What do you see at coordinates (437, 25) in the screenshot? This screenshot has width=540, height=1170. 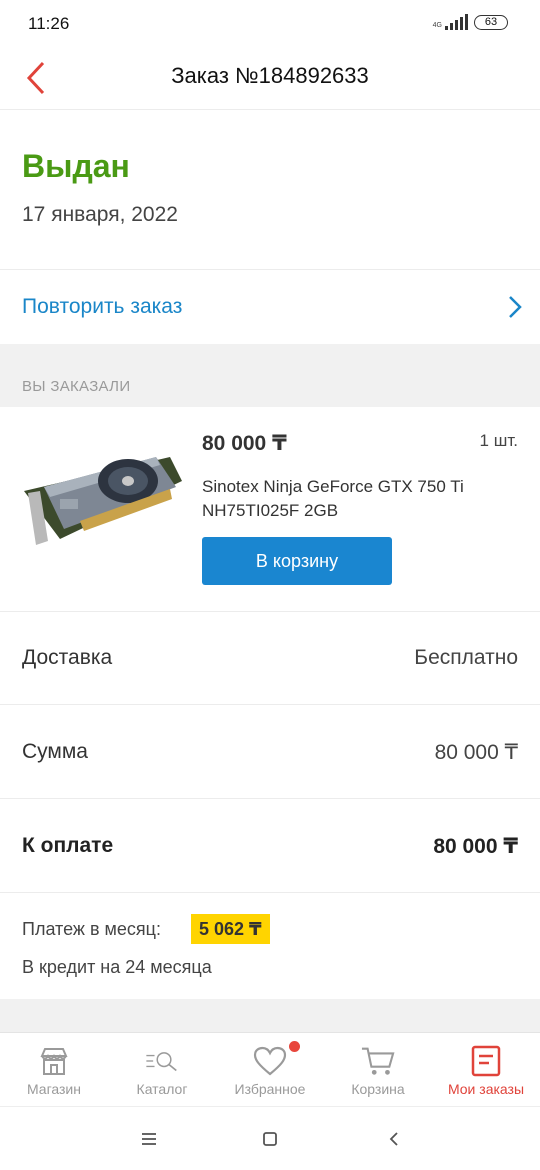 I see `network-type: 4G` at bounding box center [437, 25].